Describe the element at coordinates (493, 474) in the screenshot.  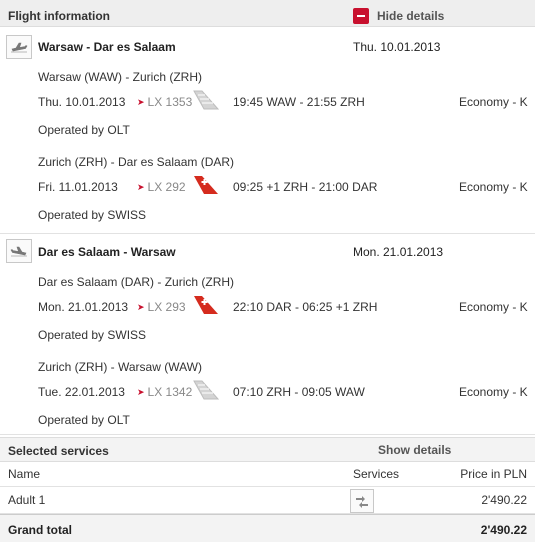
I see `column-price: Price in PLN` at that location.